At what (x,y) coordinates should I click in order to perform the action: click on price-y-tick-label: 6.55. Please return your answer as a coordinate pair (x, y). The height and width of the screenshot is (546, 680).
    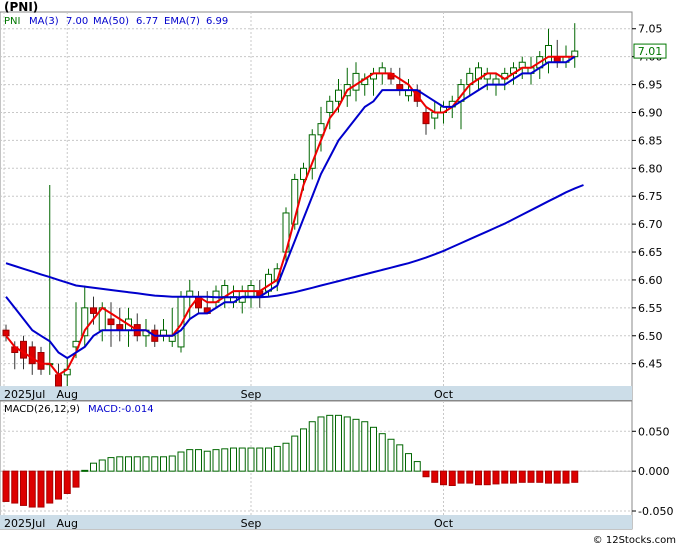
    Looking at the image, I should click on (650, 308).